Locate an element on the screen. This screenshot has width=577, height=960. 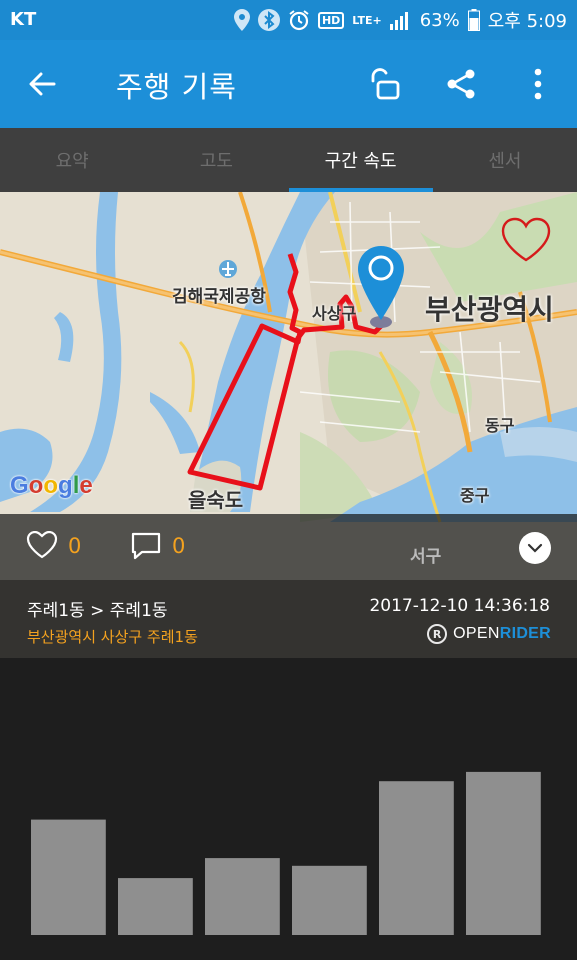
map-label-junggu: 중구 is located at coordinates (475, 495).